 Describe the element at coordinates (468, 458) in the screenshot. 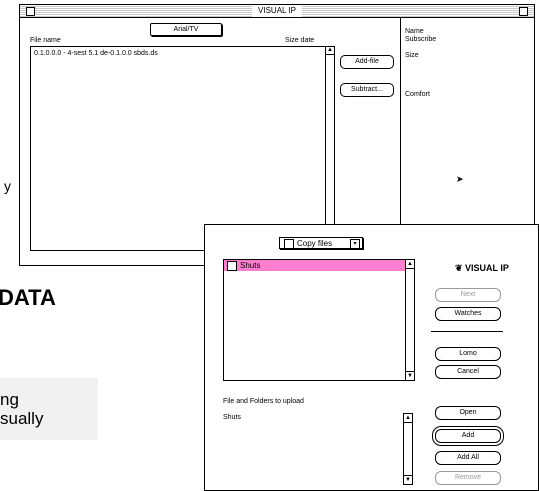

I see `add-all-button: Add All` at that location.